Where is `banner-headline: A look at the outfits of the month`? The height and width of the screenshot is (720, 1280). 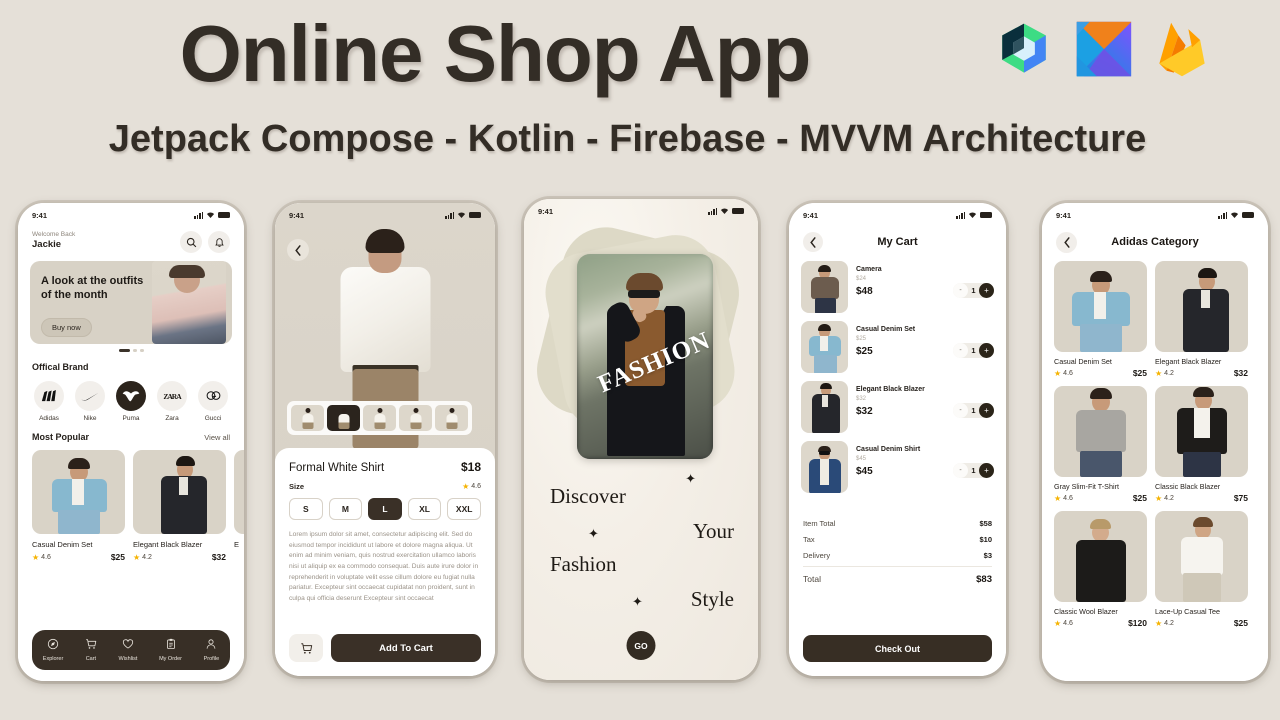
banner-headline: A look at the outfits of the month is located at coordinates (92, 288).